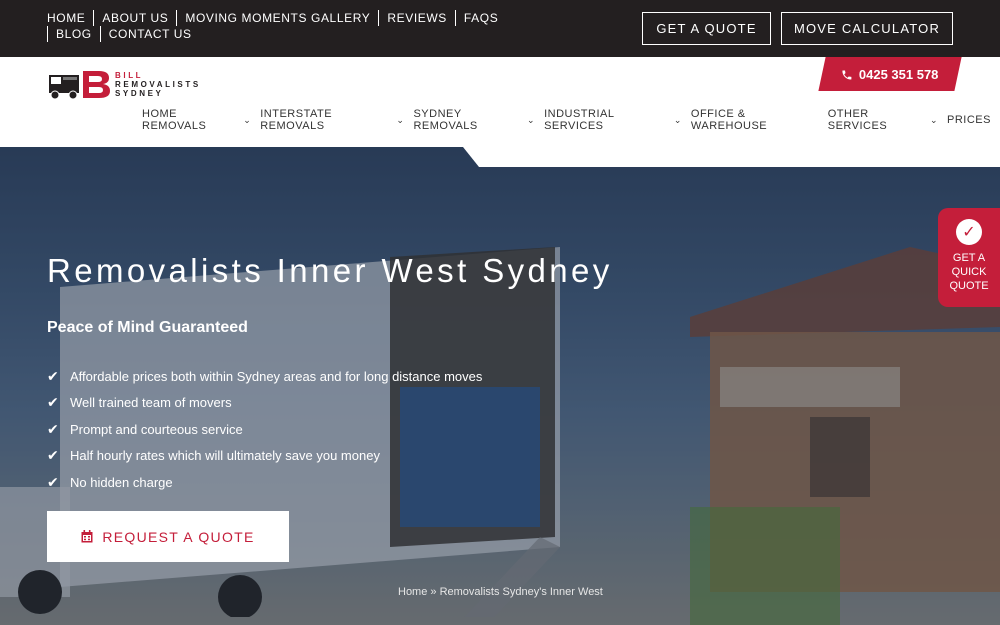 This screenshot has width=1000, height=625. Describe the element at coordinates (480, 18) in the screenshot. I see `topnav-faqs-link: FAQS` at that location.